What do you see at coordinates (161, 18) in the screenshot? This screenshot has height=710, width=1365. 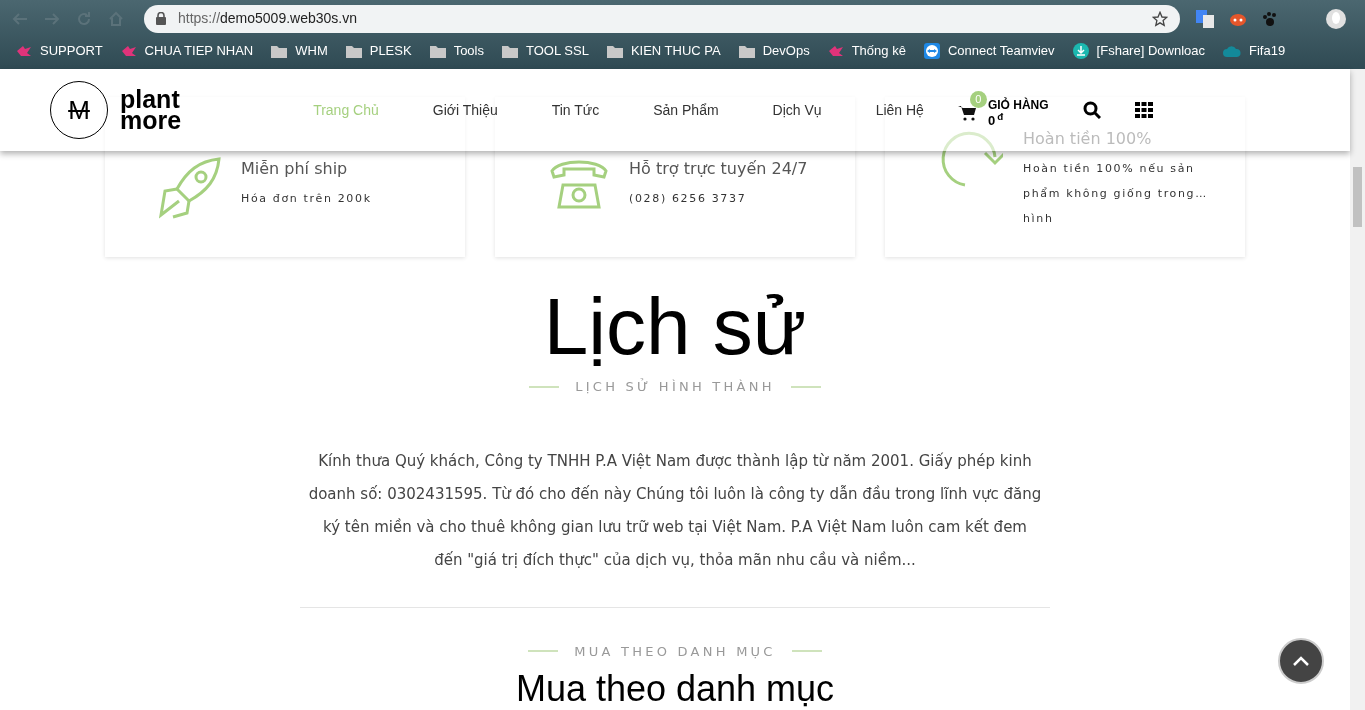 I see `lock-icon` at bounding box center [161, 18].